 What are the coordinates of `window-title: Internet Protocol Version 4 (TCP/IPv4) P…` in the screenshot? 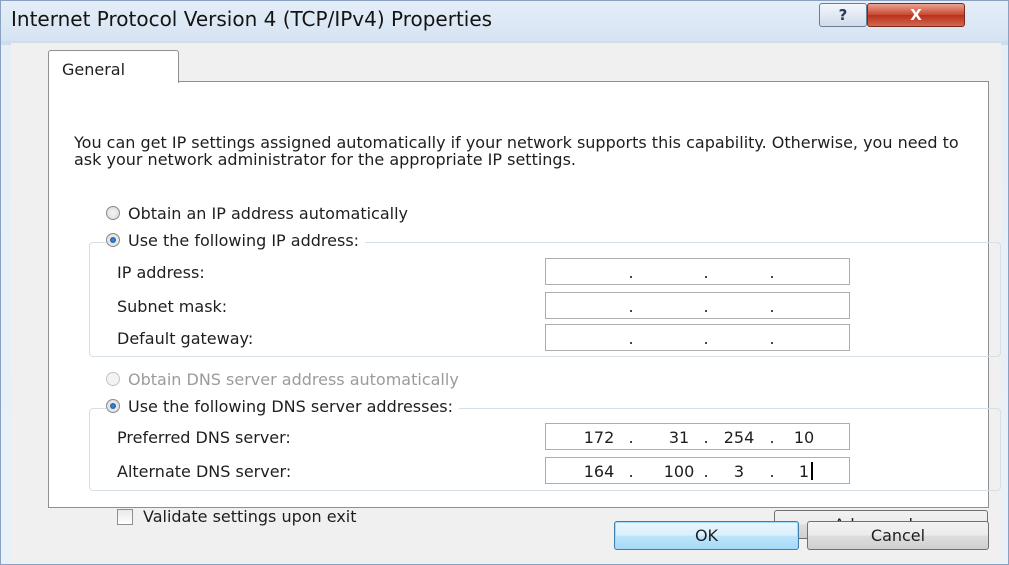 It's located at (252, 19).